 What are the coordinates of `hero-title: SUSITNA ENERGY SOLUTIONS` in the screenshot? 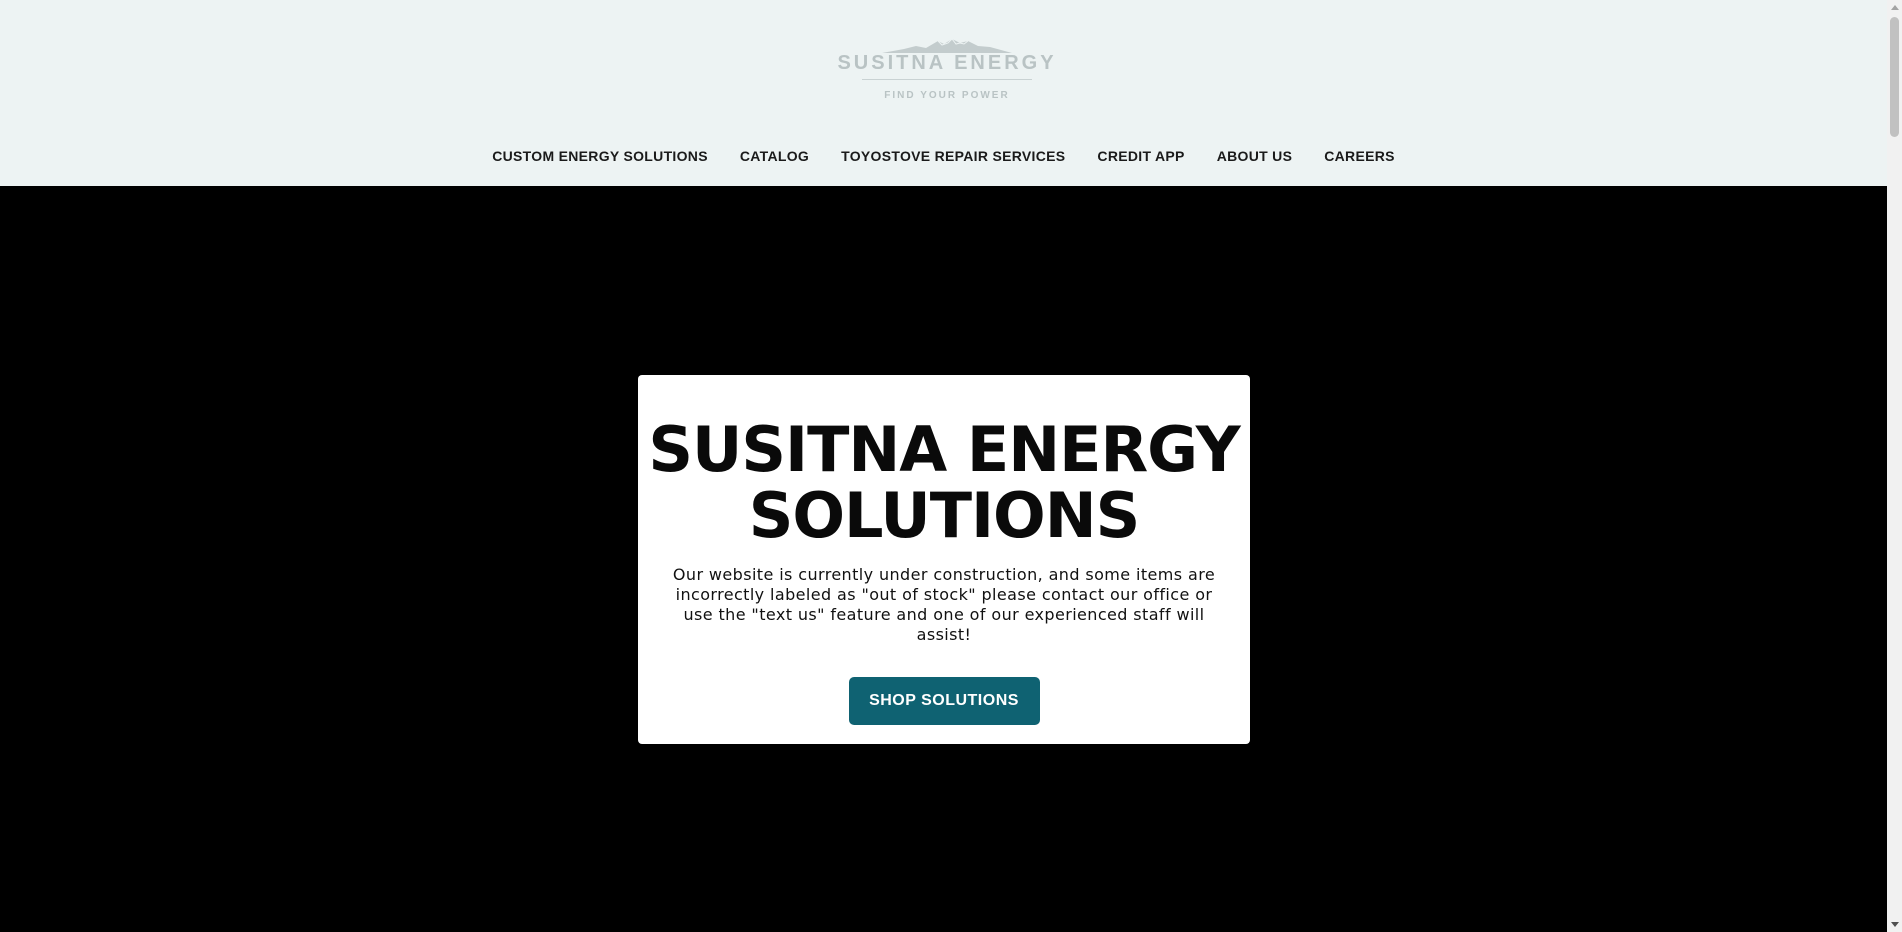 It's located at (944, 482).